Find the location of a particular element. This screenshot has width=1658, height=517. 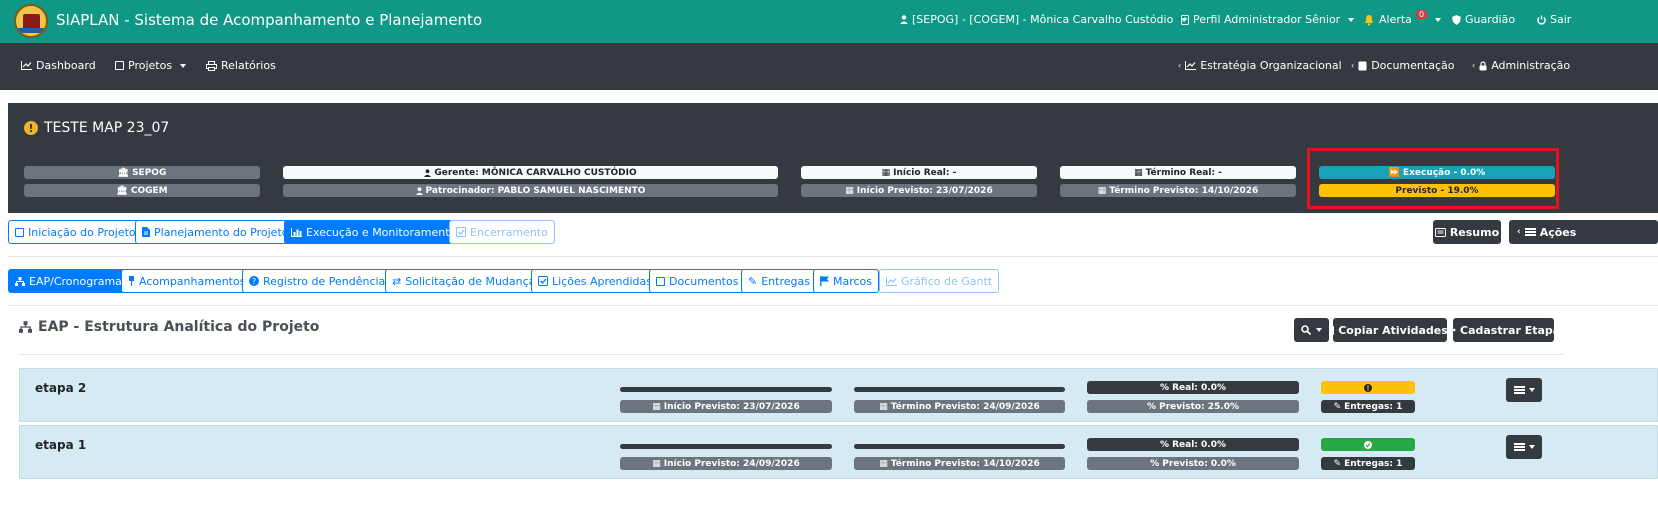

nav-strategy: ‹ Estratégia Organizacional is located at coordinates (1260, 65).